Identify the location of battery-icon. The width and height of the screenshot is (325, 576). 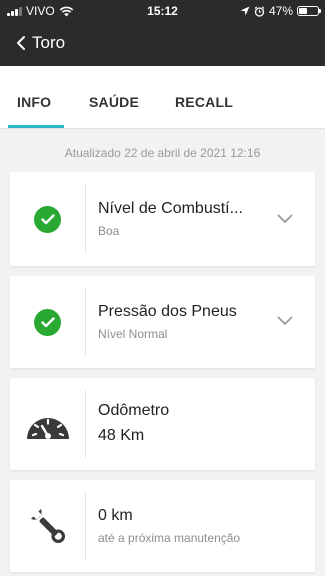
(309, 11).